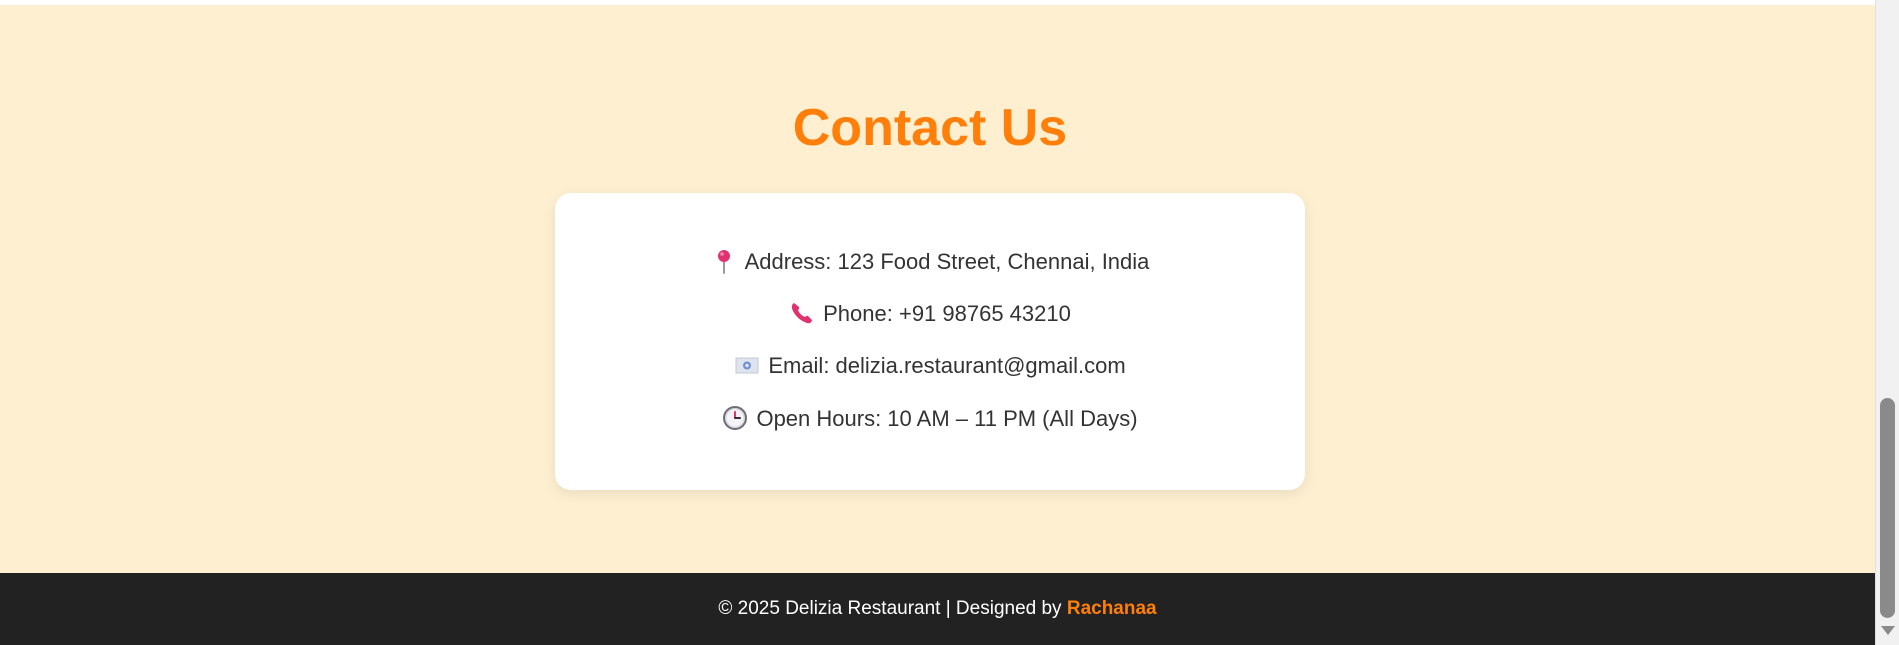 Image resolution: width=1899 pixels, height=645 pixels. I want to click on email-text: Email: delizia.restaurant@gmail.com, so click(947, 365).